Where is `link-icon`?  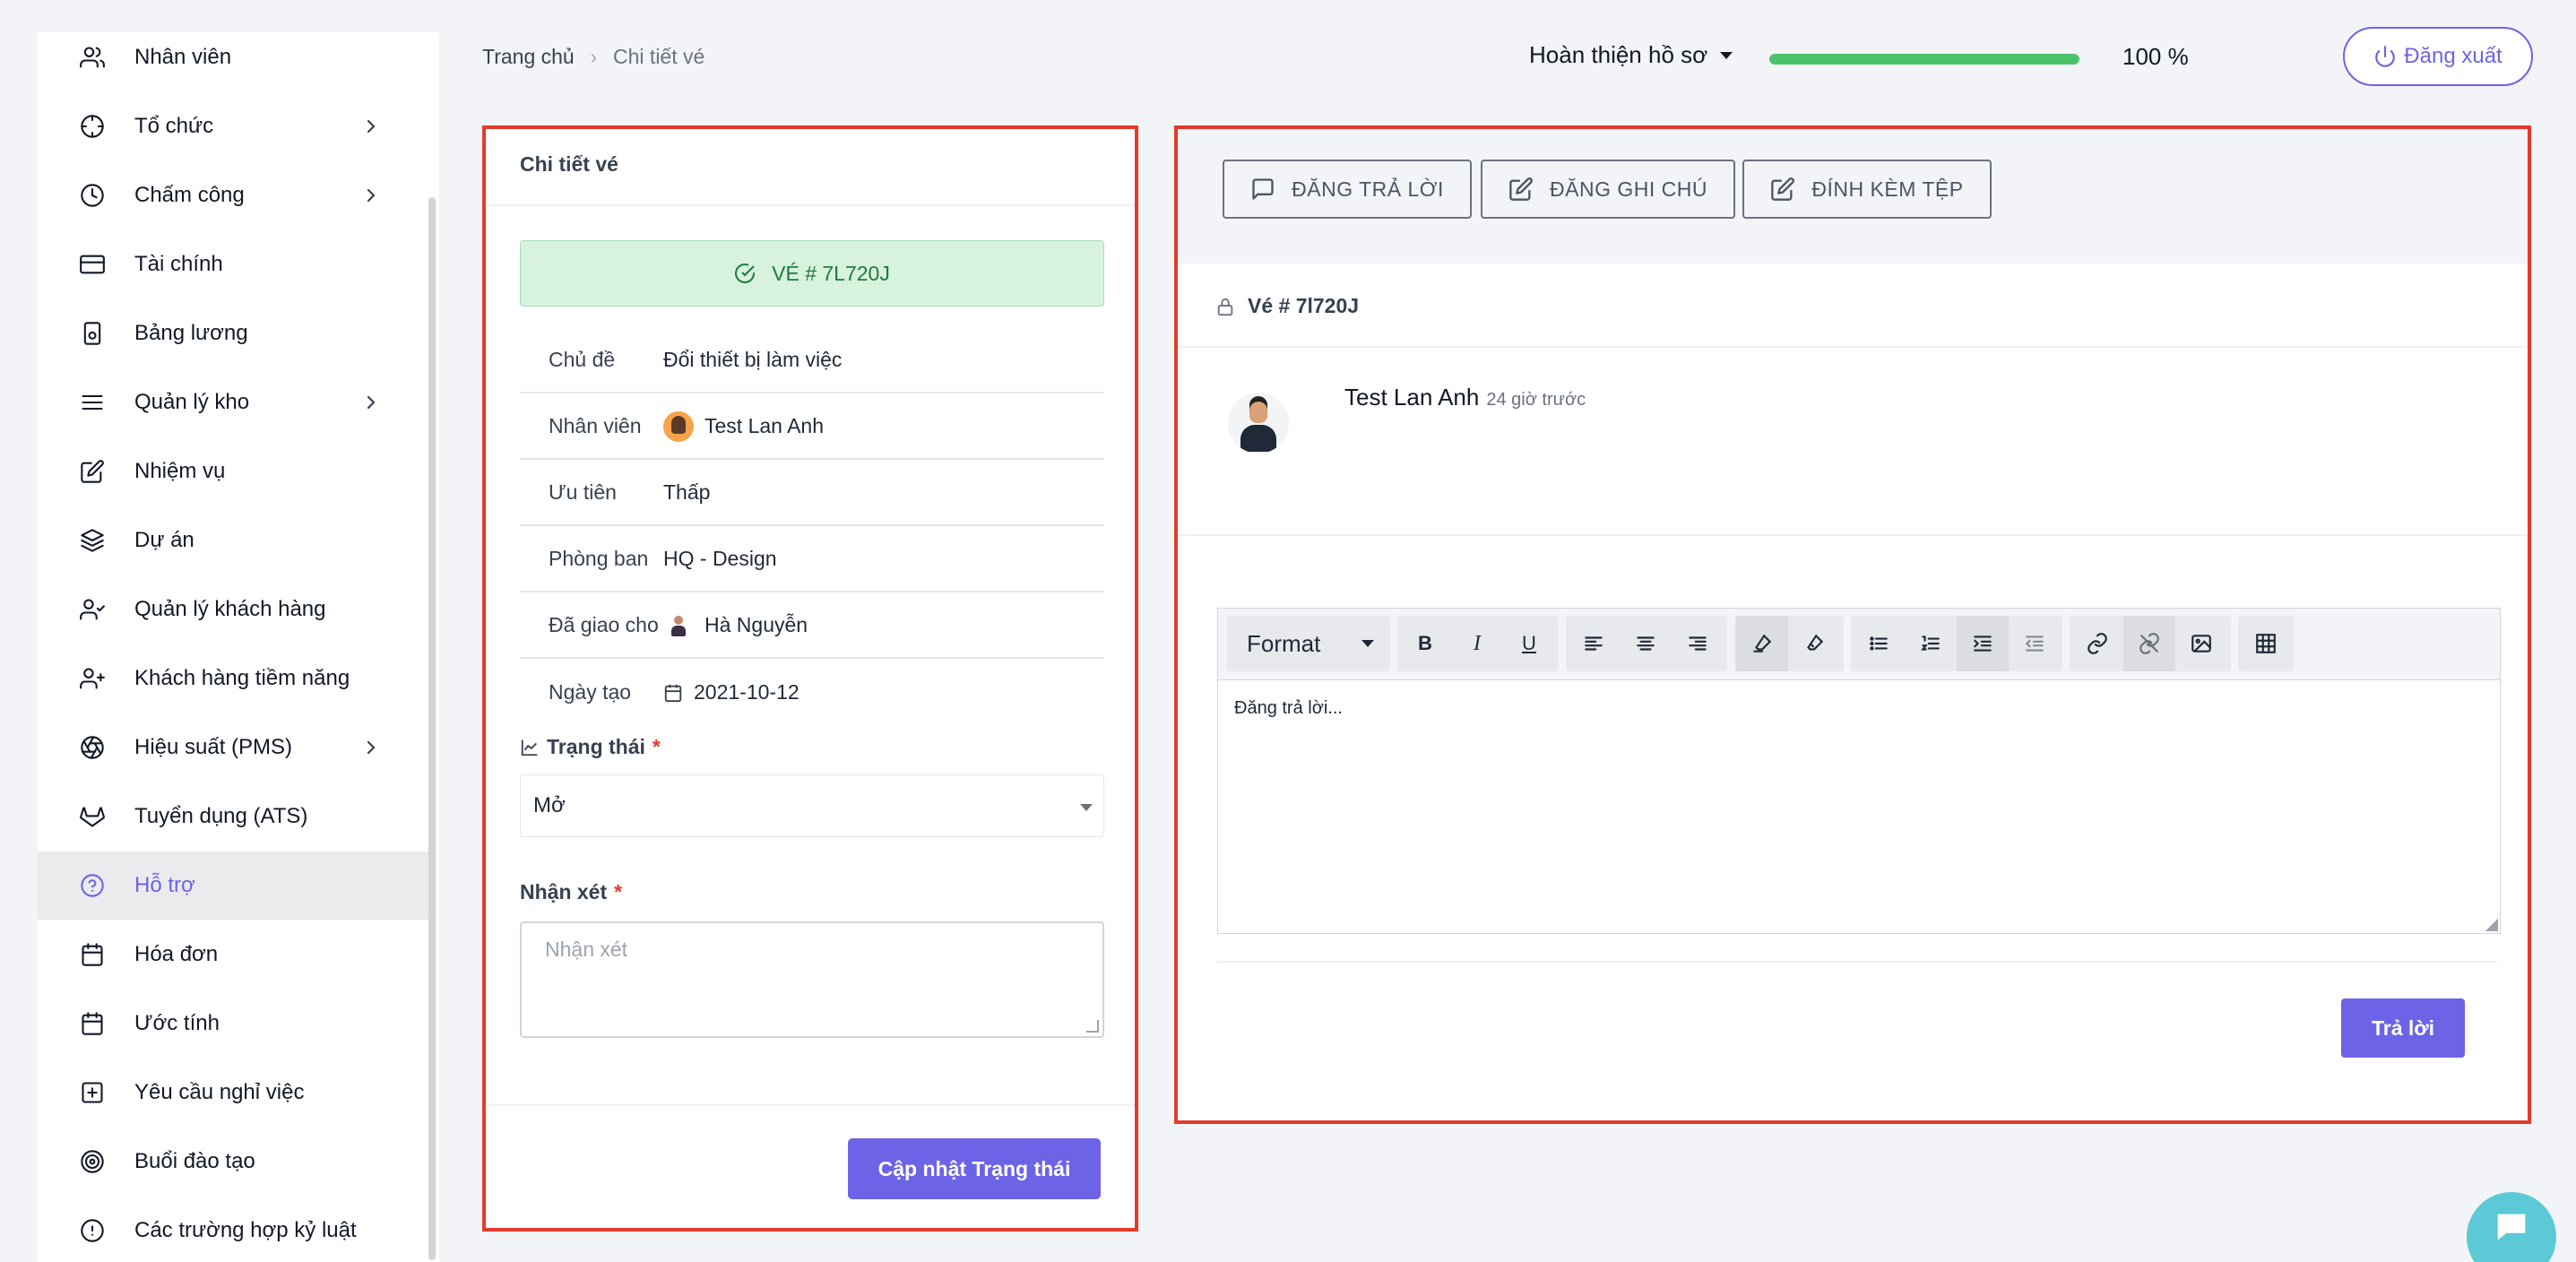
link-icon is located at coordinates (2097, 644).